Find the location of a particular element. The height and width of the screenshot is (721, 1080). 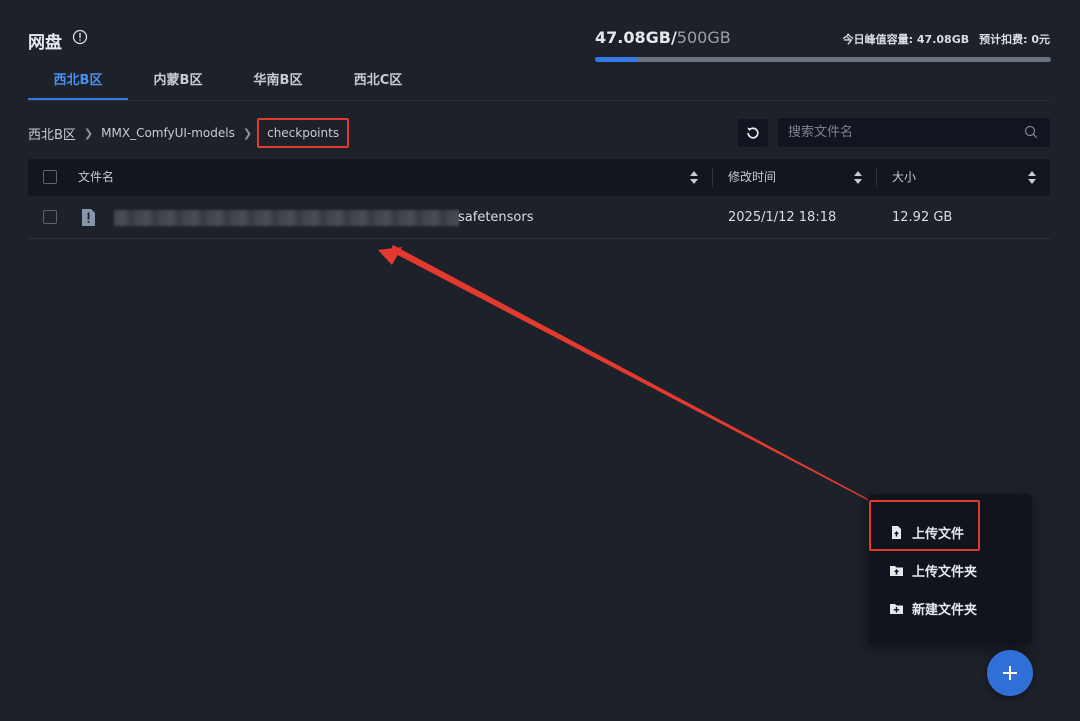

estimated-fee: 预计扣费: 0元 is located at coordinates (1014, 39).